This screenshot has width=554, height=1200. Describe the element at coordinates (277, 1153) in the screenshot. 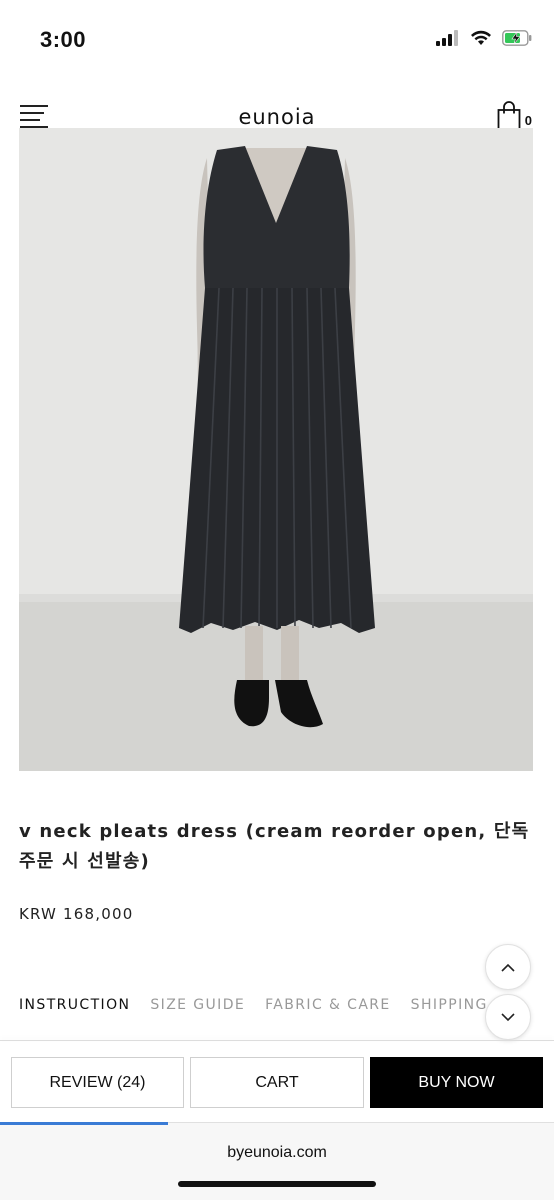

I see `url-label: byeunoia.com` at that location.